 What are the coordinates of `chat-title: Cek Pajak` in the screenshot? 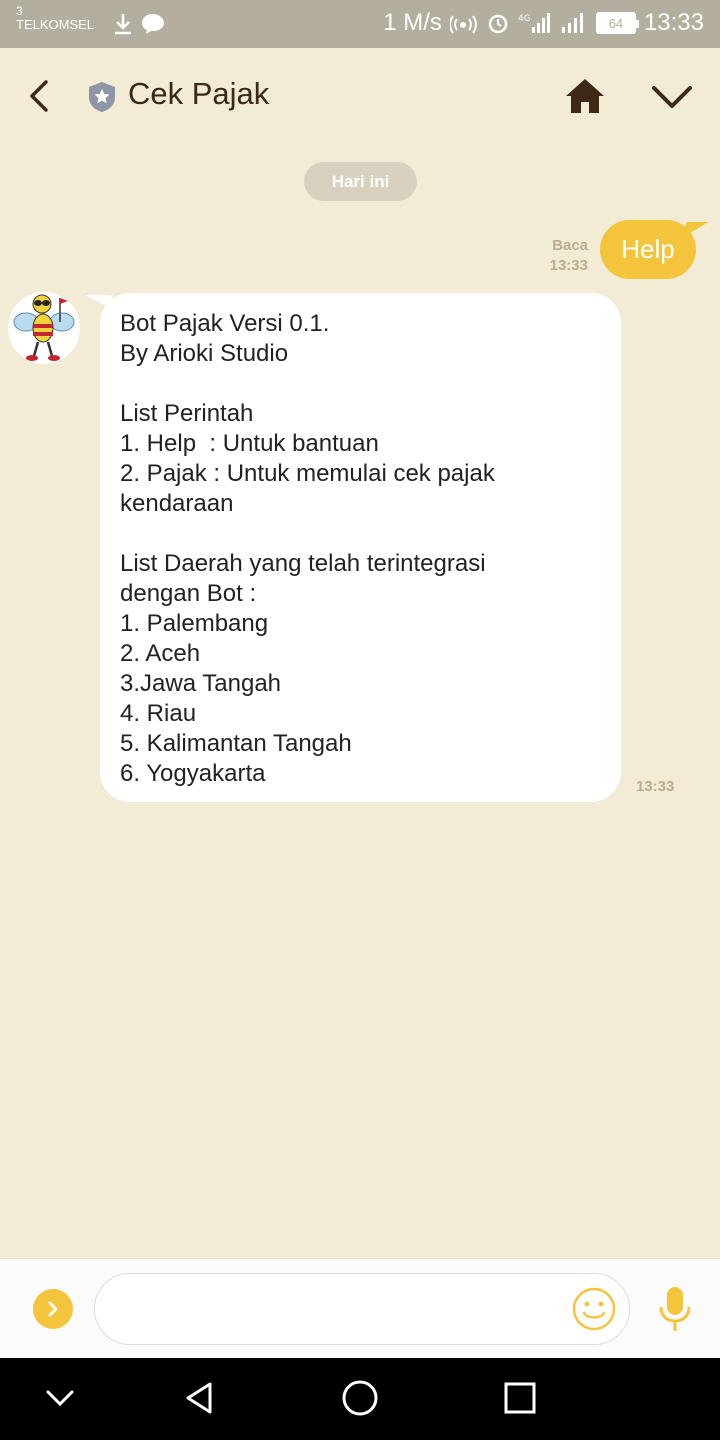 It's located at (199, 93).